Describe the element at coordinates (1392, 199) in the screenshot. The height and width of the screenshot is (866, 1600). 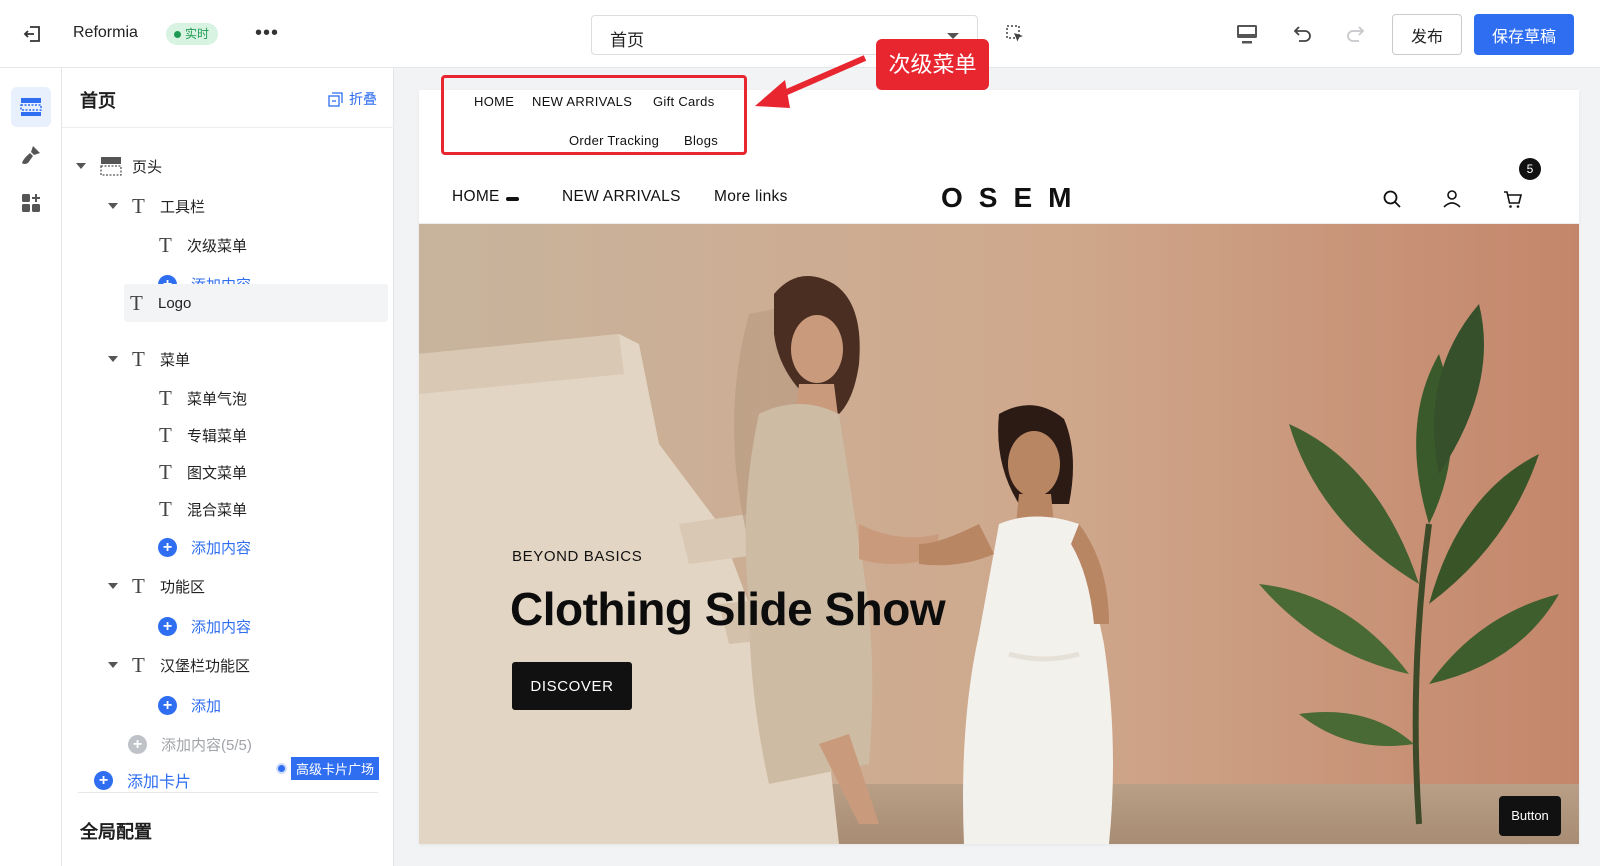
I see `search-icon` at that location.